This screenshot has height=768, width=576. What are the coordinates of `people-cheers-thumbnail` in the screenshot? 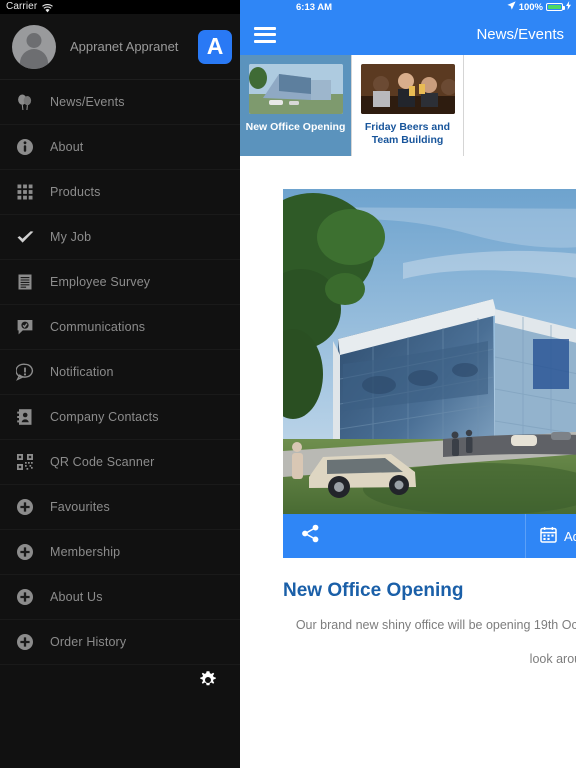 It's located at (407, 89).